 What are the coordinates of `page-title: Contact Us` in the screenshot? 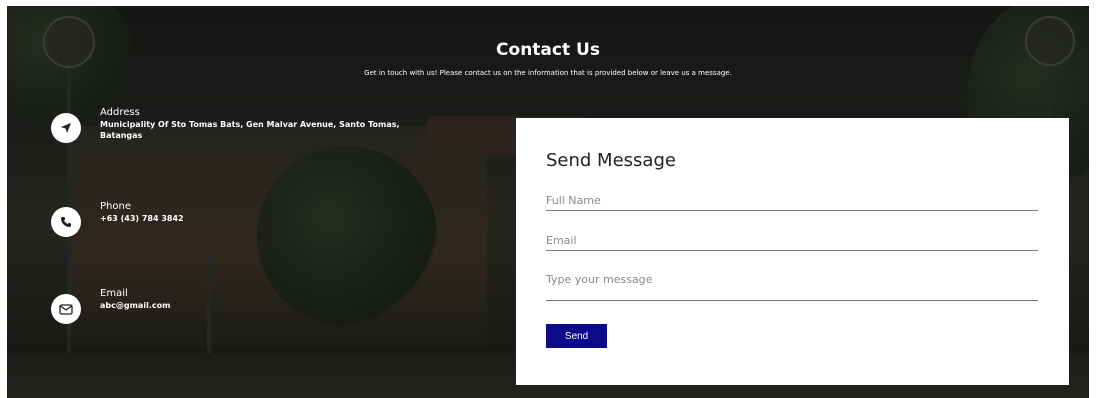 It's located at (548, 50).